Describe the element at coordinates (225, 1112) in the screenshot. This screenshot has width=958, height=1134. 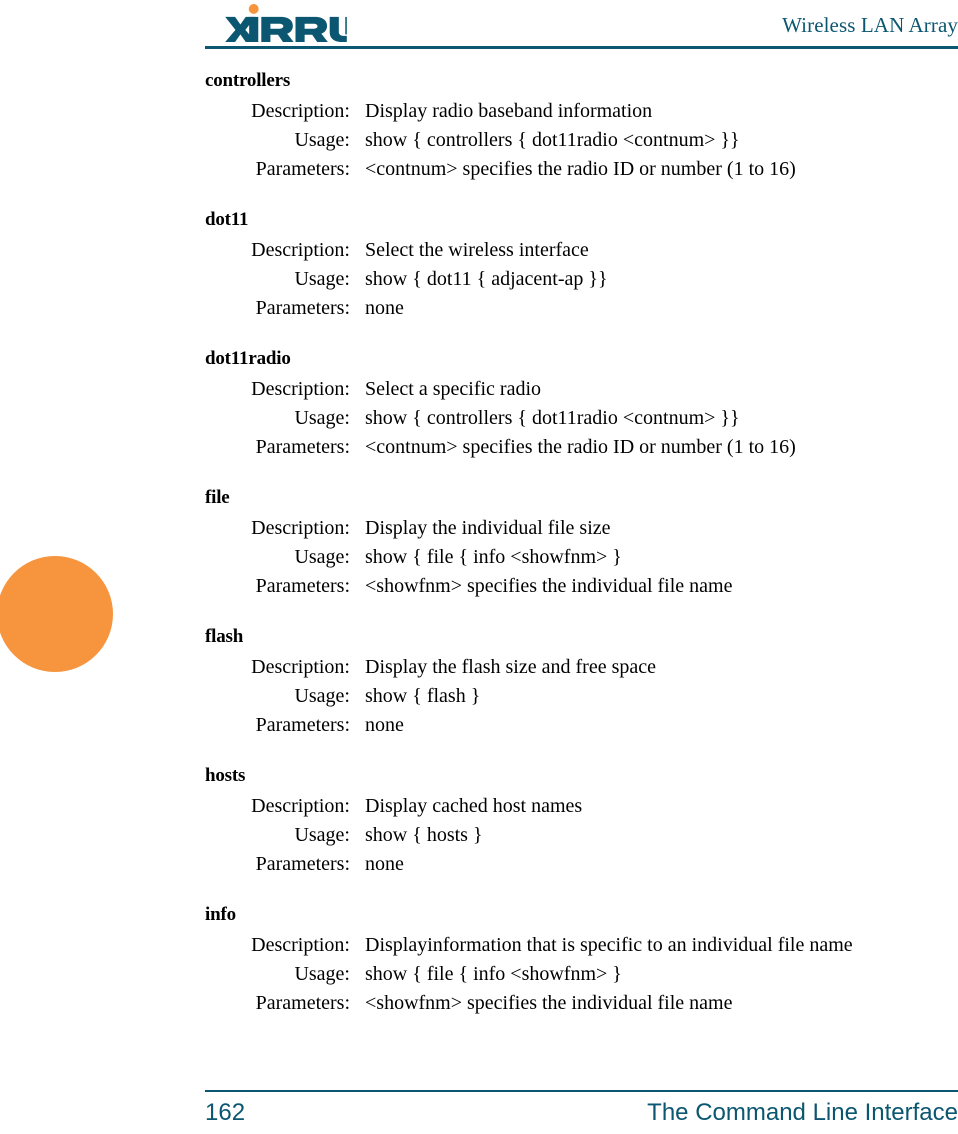
I see `page-number: 162` at that location.